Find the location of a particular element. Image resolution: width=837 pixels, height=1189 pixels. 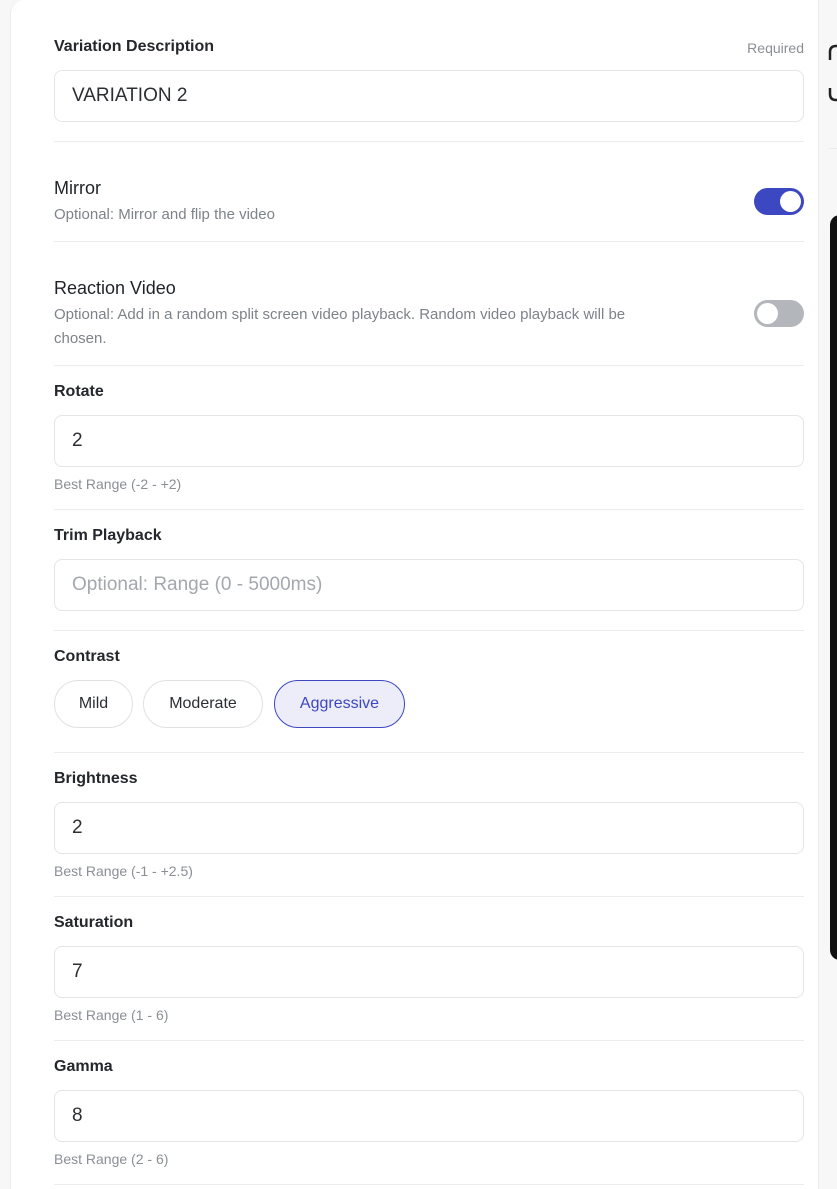

reaction-video-toggle is located at coordinates (779, 313).